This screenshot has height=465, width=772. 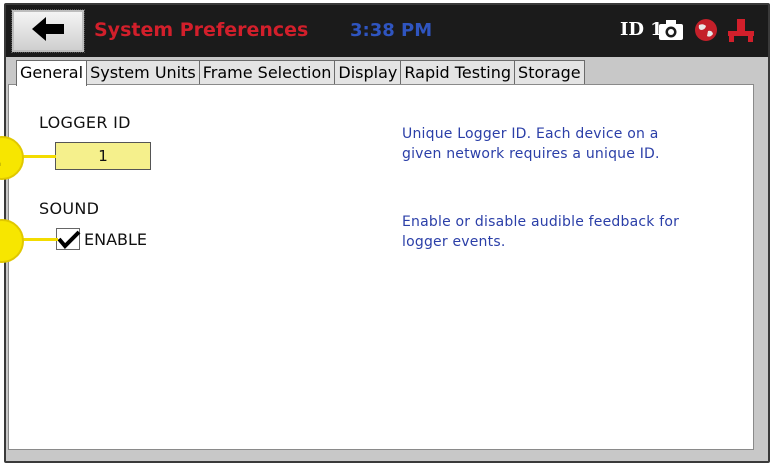 What do you see at coordinates (69, 208) in the screenshot?
I see `sound-heading: SOUND` at bounding box center [69, 208].